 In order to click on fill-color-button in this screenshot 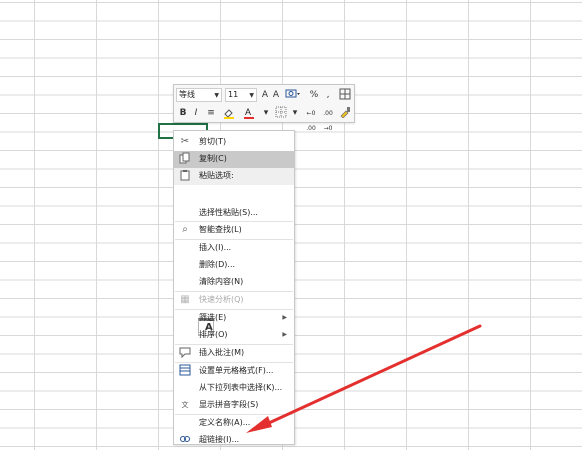, I will do `click(229, 113)`.